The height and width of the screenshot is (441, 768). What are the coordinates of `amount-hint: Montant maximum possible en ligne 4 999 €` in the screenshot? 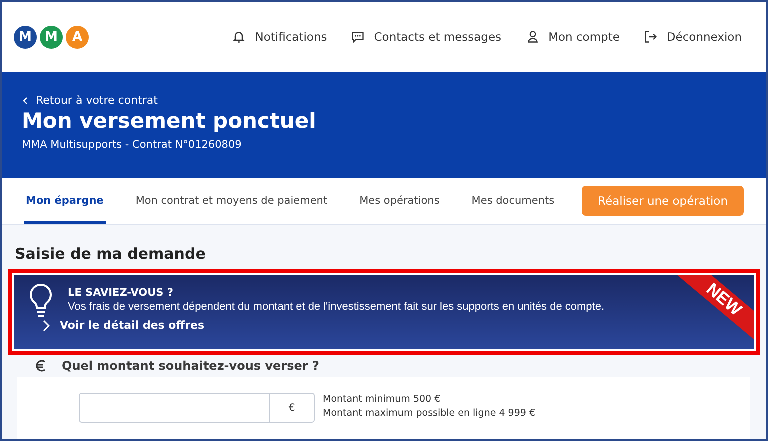 It's located at (429, 414).